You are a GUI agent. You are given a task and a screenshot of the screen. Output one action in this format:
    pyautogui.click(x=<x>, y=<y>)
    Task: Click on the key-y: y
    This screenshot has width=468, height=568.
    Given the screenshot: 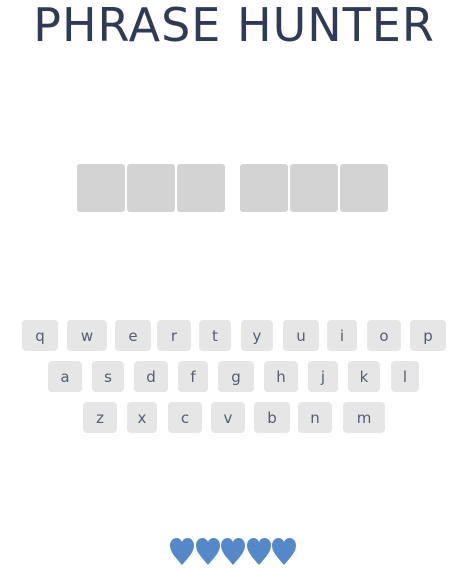 What is the action you would take?
    pyautogui.click(x=257, y=335)
    